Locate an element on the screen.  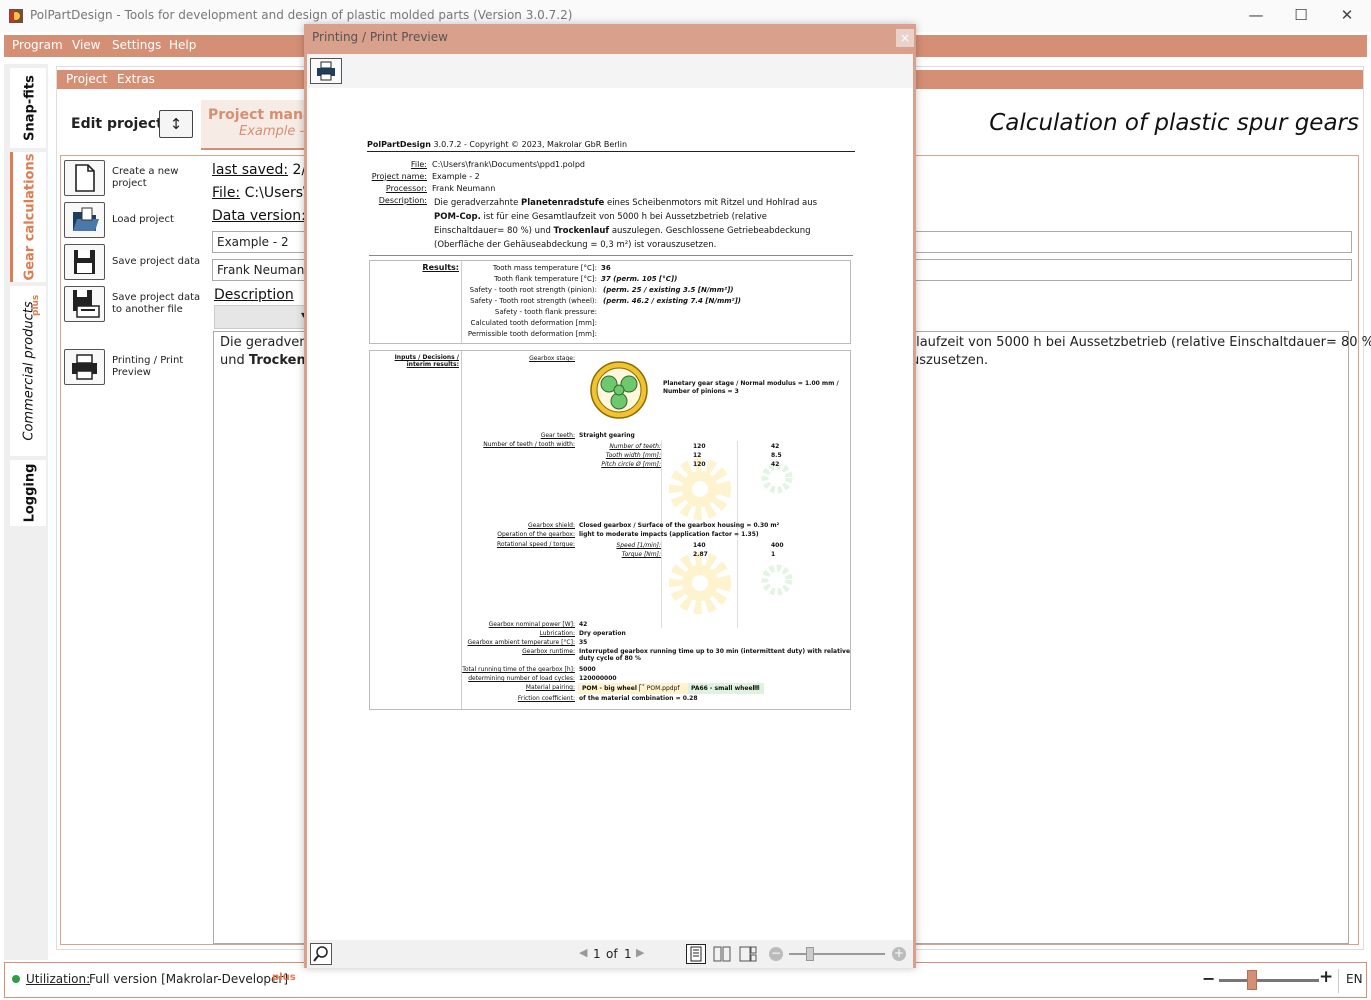
preview-zoom-slider-track is located at coordinates (837, 954).